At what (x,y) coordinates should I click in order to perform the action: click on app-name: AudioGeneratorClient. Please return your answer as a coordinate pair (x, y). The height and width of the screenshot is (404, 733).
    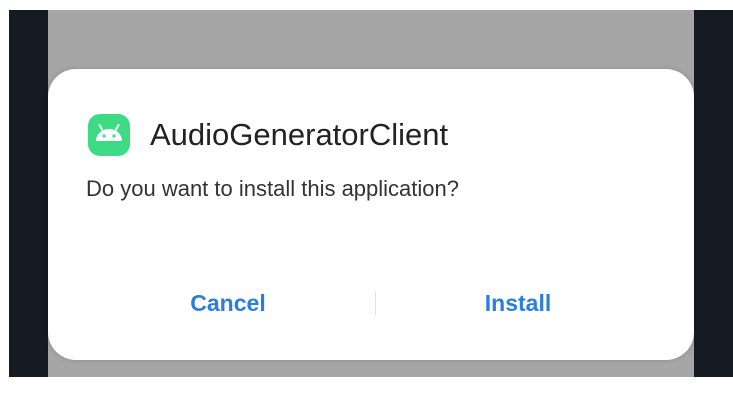
    Looking at the image, I should click on (299, 134).